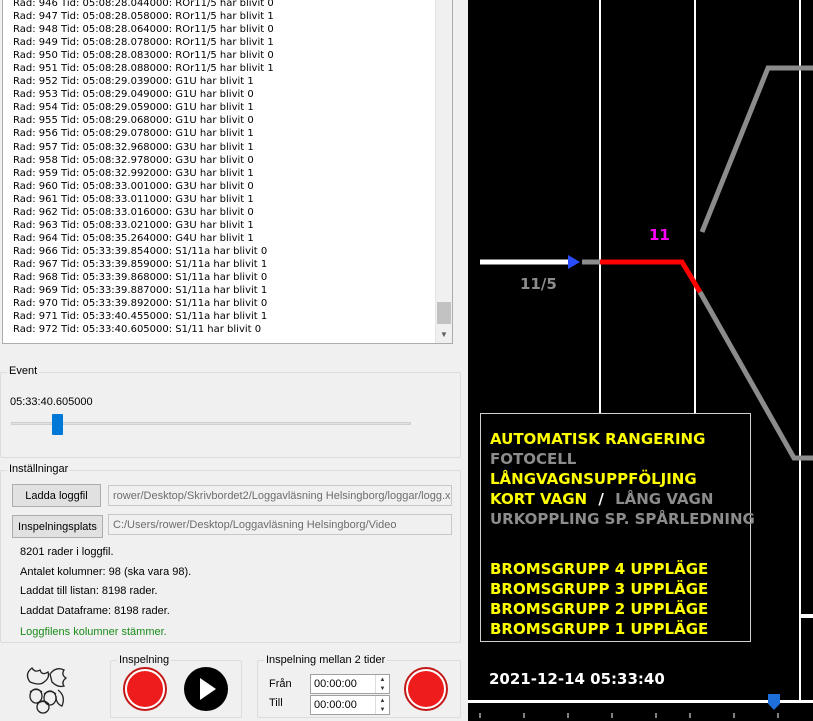  Describe the element at coordinates (51, 402) in the screenshot. I see `event-time: 05:33:40.605000` at that location.